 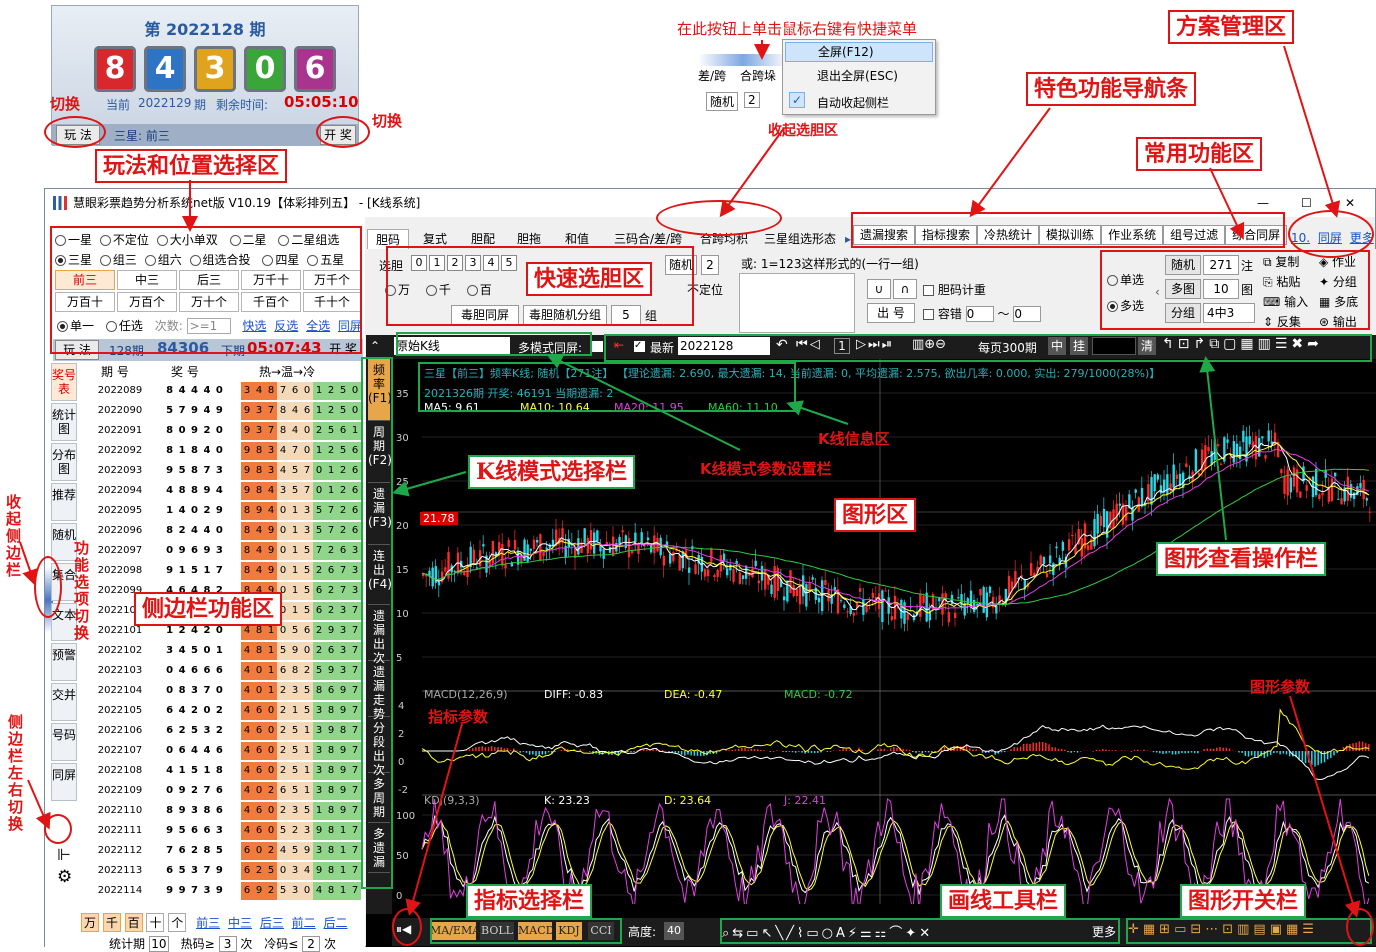 I want to click on row-number: 1 4 0 2 9, so click(x=195, y=510).